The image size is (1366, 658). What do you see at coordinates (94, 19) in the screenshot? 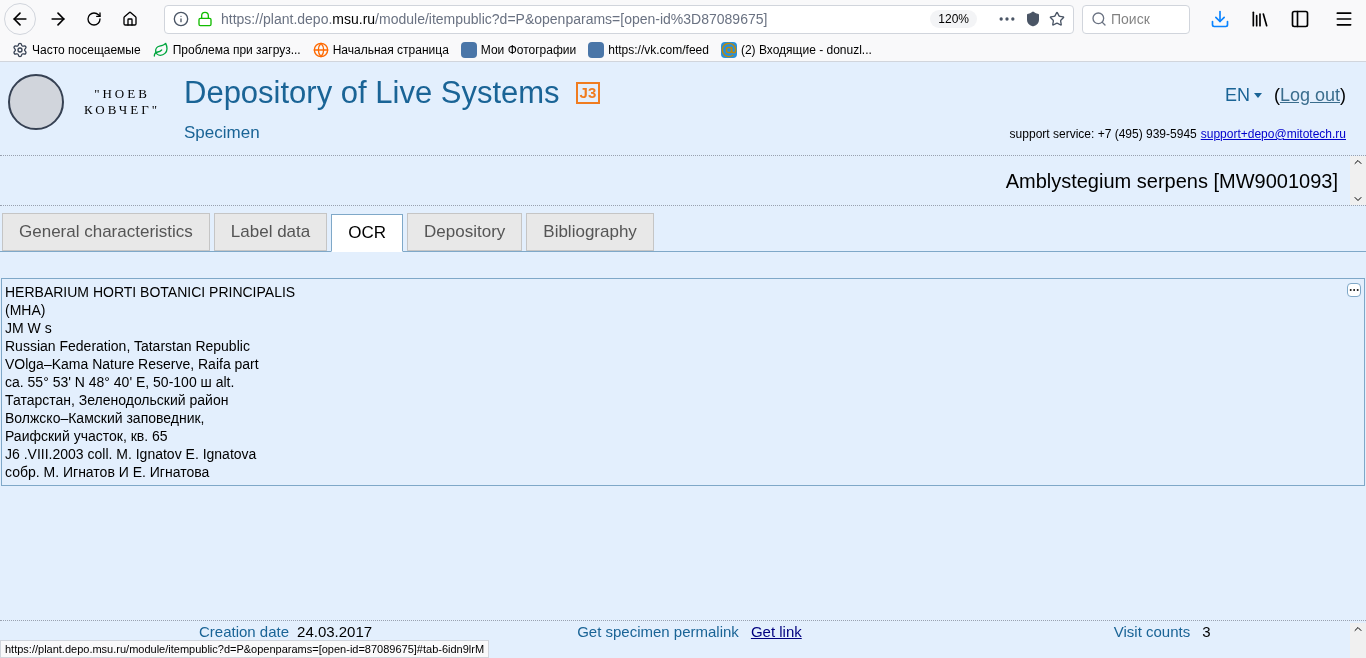
I see `reload-icon` at bounding box center [94, 19].